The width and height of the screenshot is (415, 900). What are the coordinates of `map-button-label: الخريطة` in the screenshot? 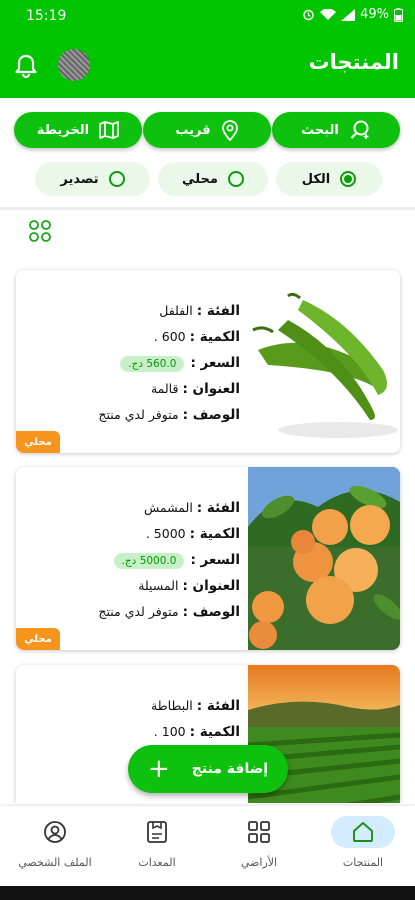 It's located at (63, 130).